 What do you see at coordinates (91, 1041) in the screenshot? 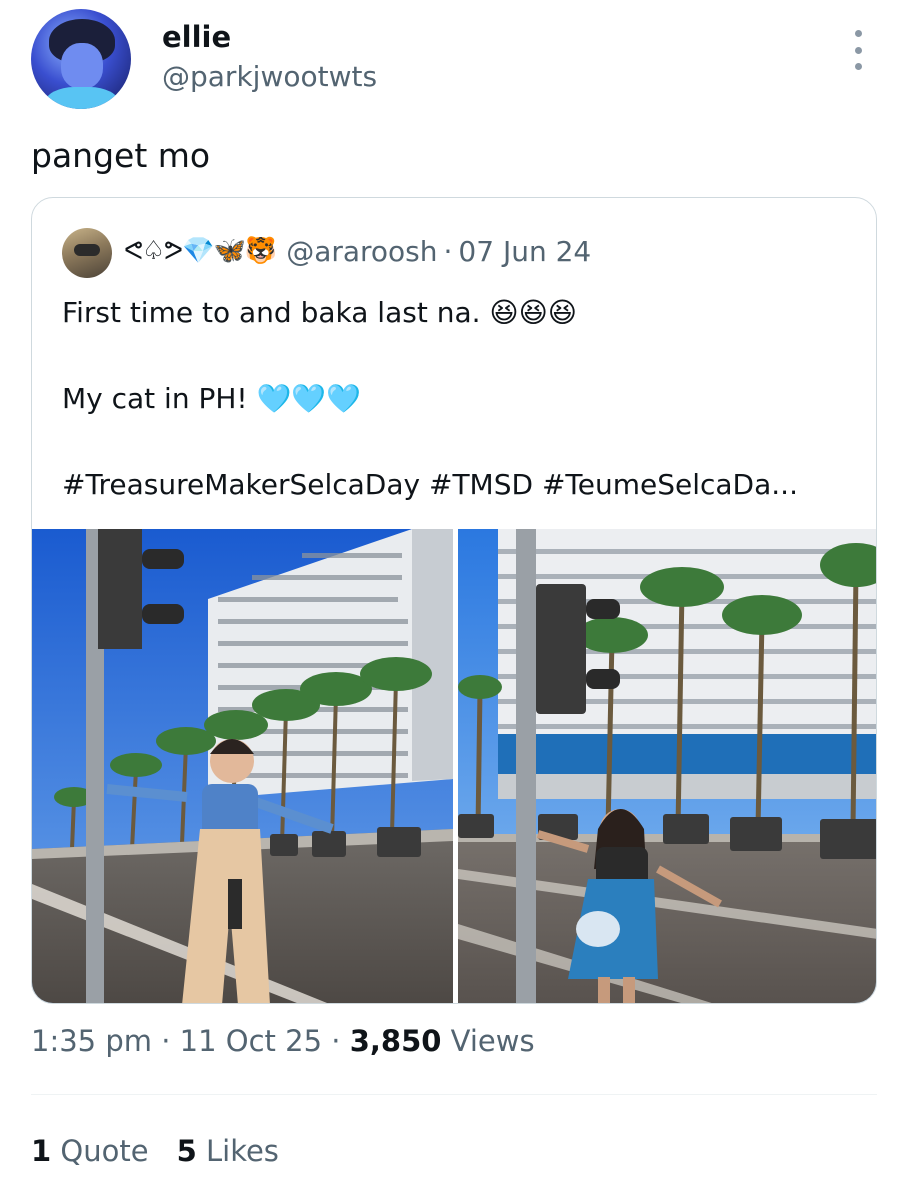
I see `tweet-time: 1:35 pm` at bounding box center [91, 1041].